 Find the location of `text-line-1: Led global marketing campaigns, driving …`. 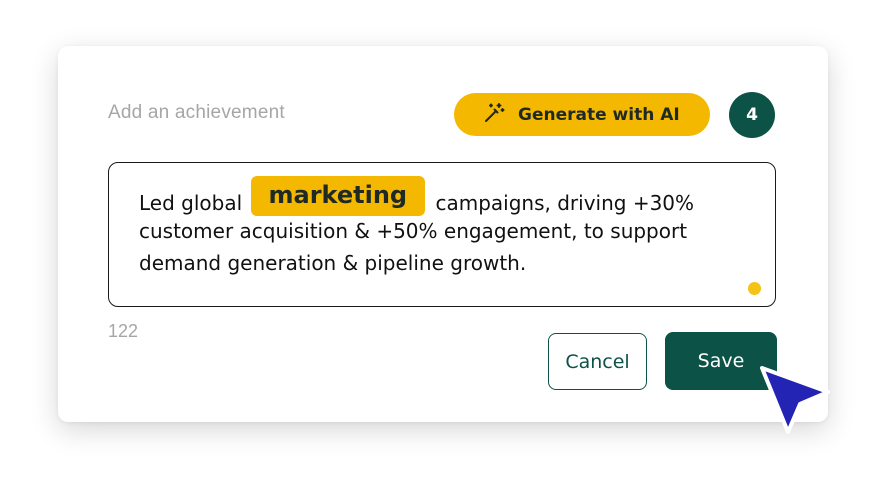

text-line-1: Led global marketing campaigns, driving … is located at coordinates (443, 196).